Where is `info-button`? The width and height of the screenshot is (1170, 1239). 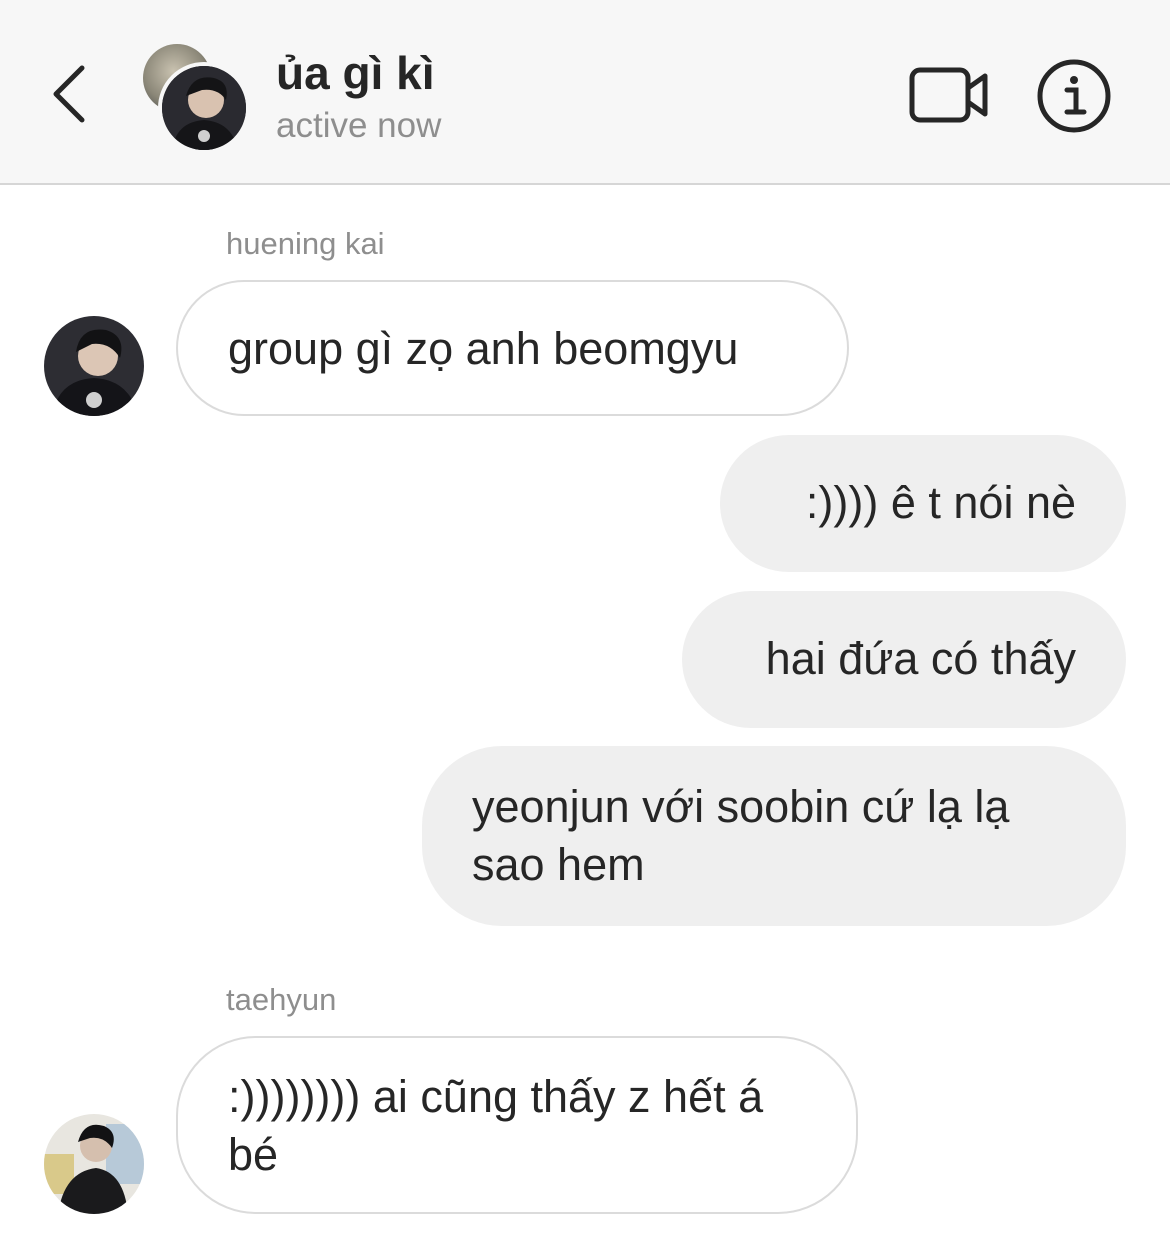 info-button is located at coordinates (1074, 96).